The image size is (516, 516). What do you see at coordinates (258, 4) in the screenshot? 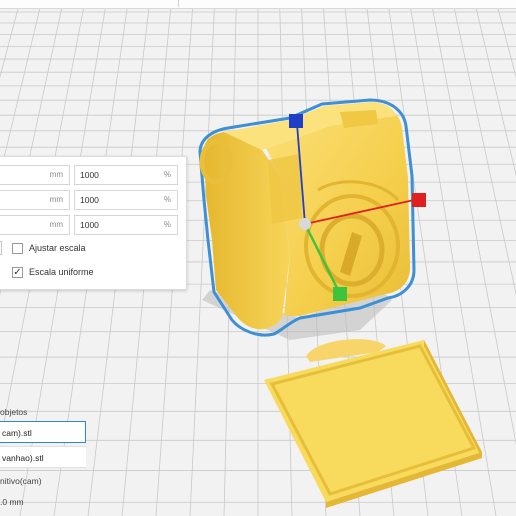
I see `top-toolbar-edge` at bounding box center [258, 4].